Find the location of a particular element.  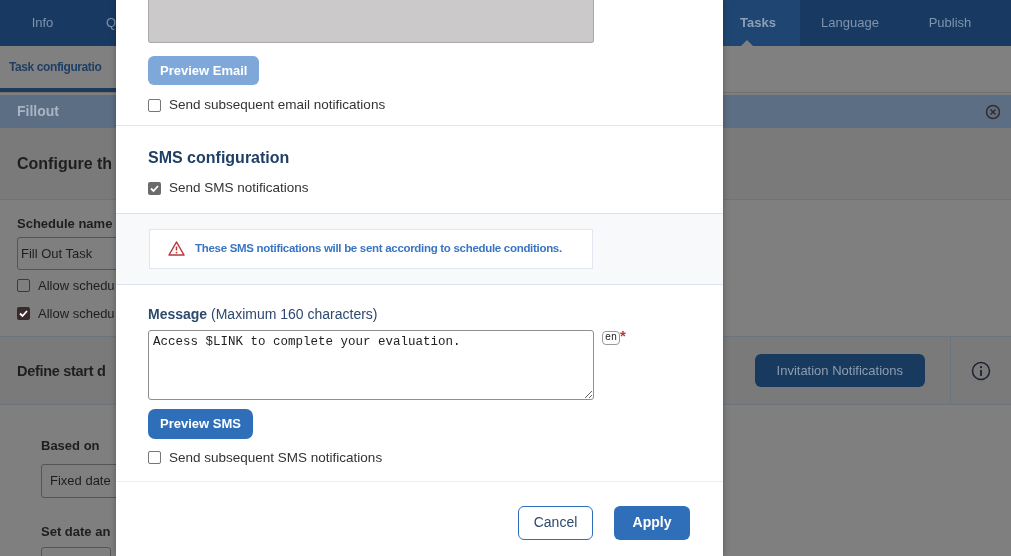

apply-button: Apply is located at coordinates (652, 522).